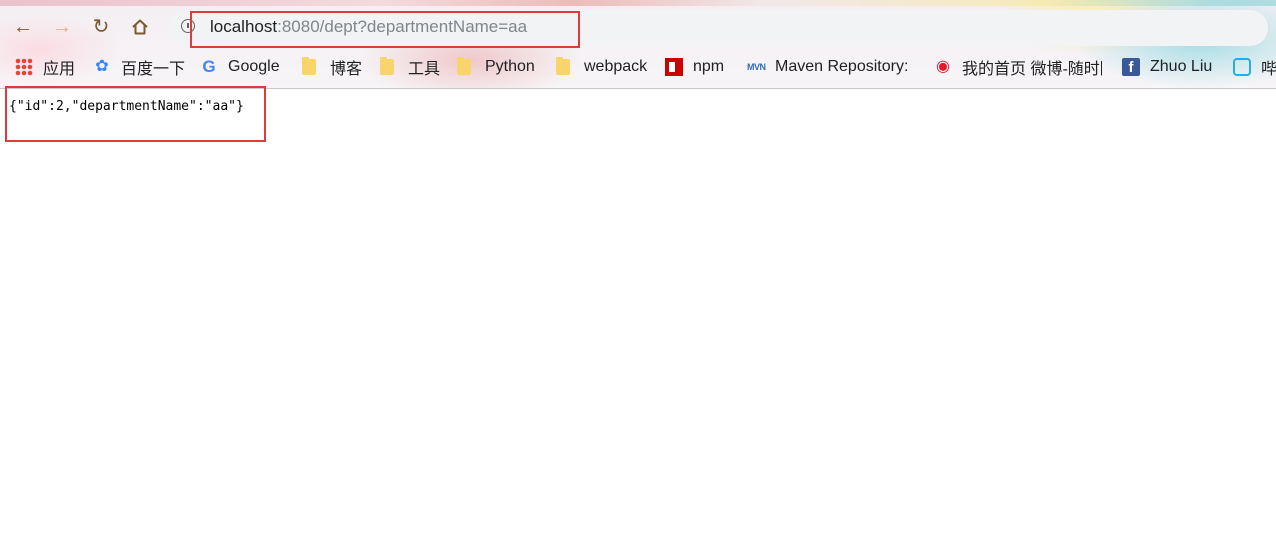  Describe the element at coordinates (510, 66) in the screenshot. I see `bookmark-label: Python` at that location.